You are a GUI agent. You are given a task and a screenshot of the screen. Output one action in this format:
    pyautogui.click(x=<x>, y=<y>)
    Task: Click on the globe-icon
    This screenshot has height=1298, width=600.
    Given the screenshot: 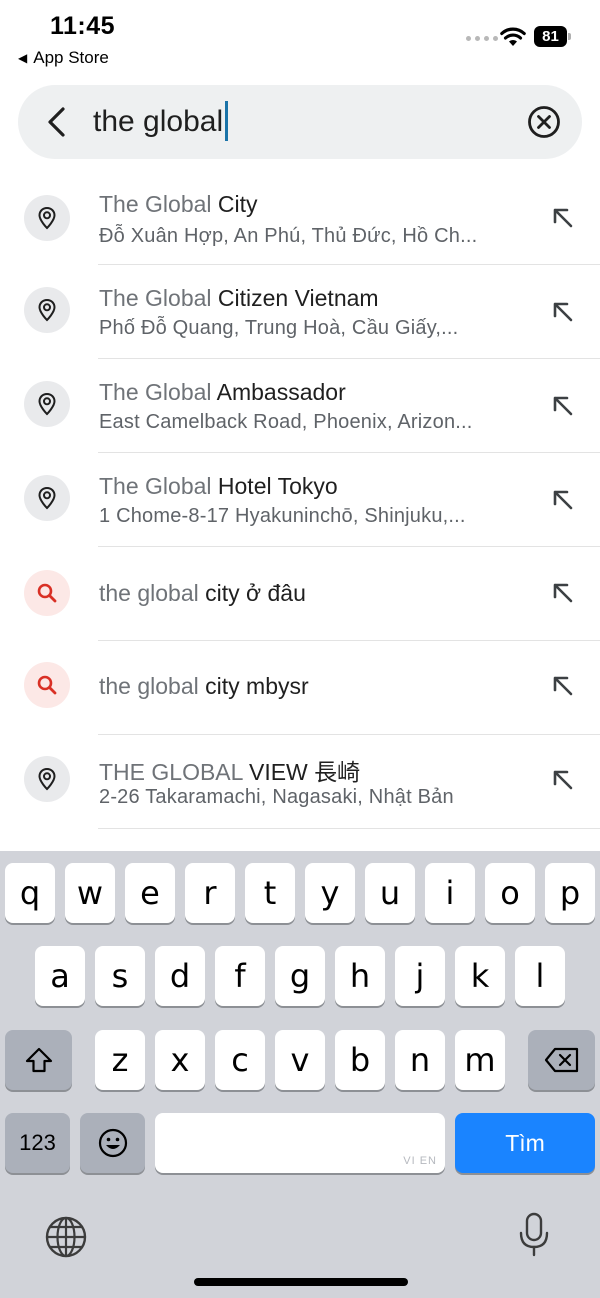 What is the action you would take?
    pyautogui.click(x=66, y=1237)
    